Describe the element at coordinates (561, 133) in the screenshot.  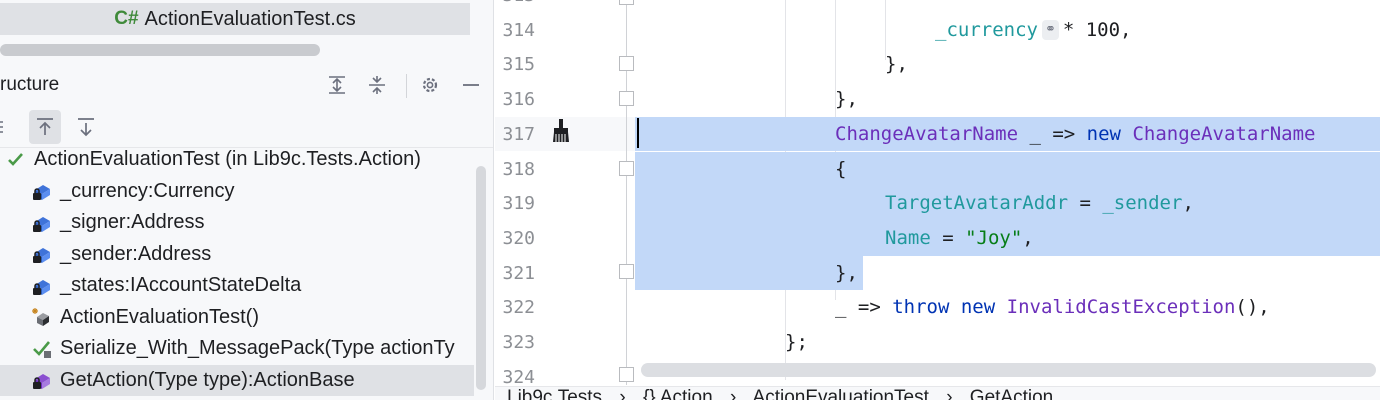
I see `code-cleanup-broom-icon` at that location.